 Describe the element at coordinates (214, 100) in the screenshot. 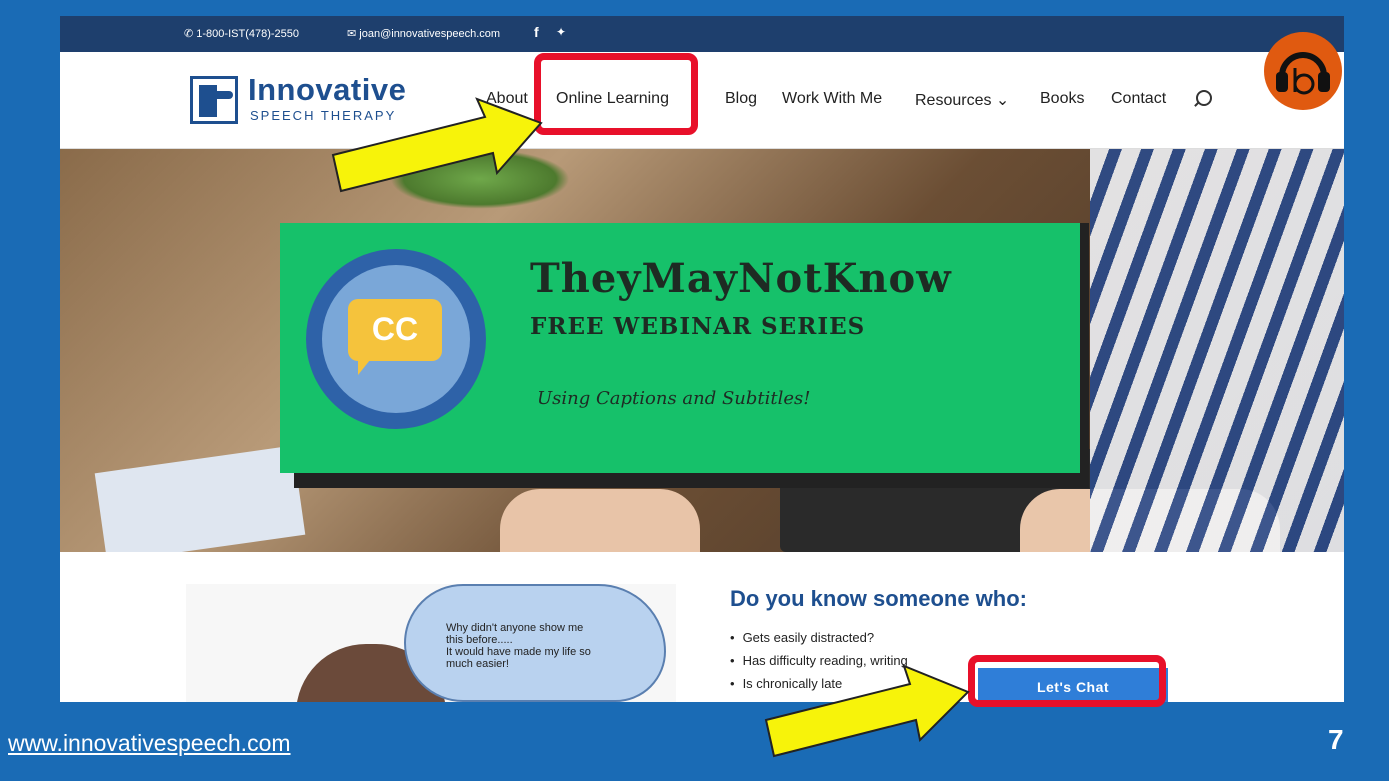

I see `logo-mark-icon` at that location.